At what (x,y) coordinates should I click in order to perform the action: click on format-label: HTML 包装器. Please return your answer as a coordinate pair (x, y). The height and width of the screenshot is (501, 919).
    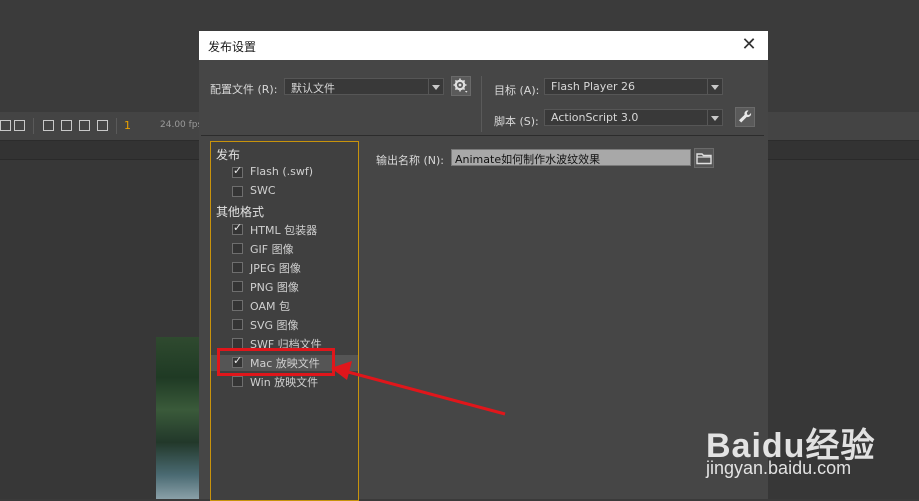
    Looking at the image, I should click on (284, 230).